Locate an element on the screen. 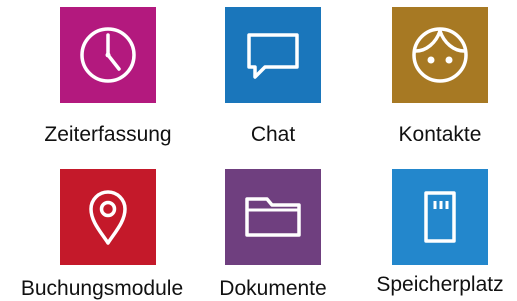  tile-zeiterfassung-background is located at coordinates (108, 55).